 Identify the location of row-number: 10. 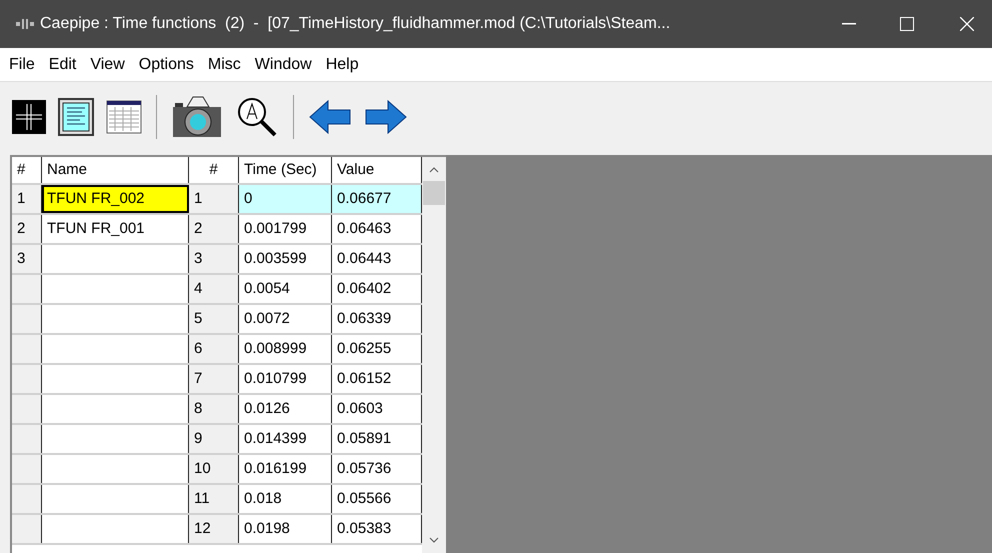
(214, 469).